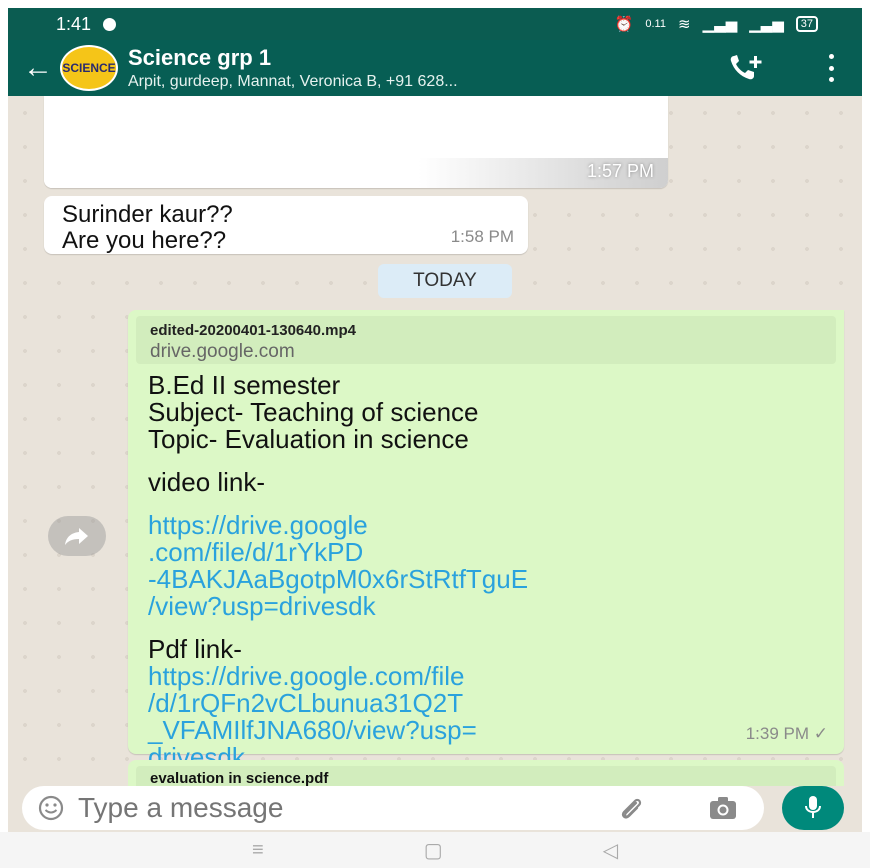 This screenshot has height=868, width=870. I want to click on mic-button, so click(813, 808).